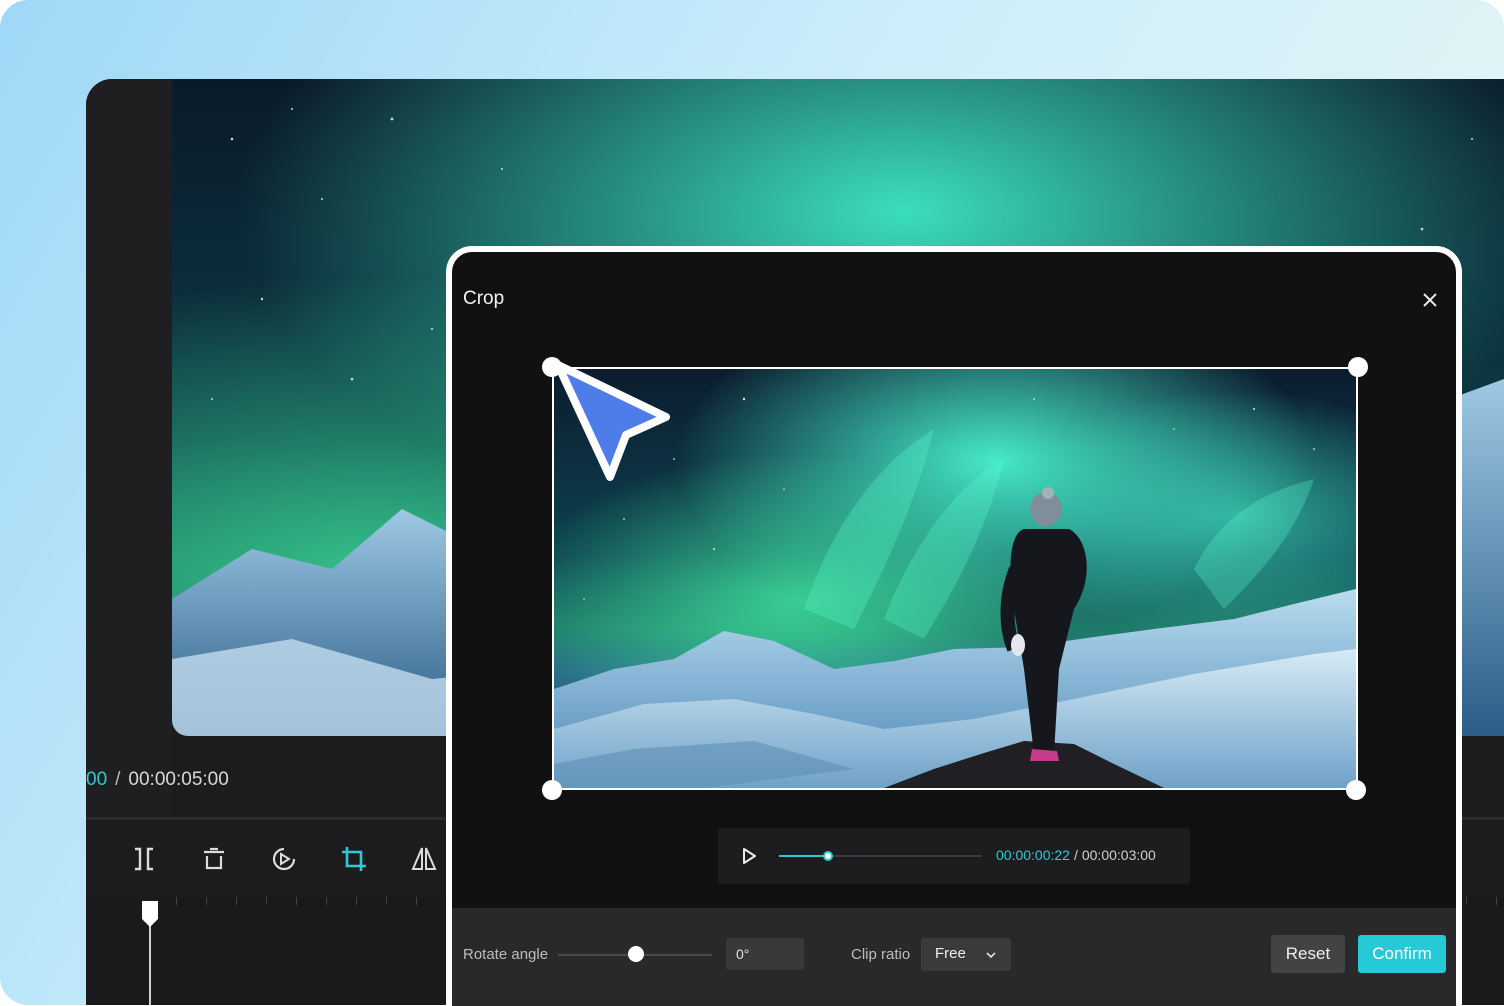 This screenshot has width=1504, height=1006. I want to click on speed-button, so click(284, 859).